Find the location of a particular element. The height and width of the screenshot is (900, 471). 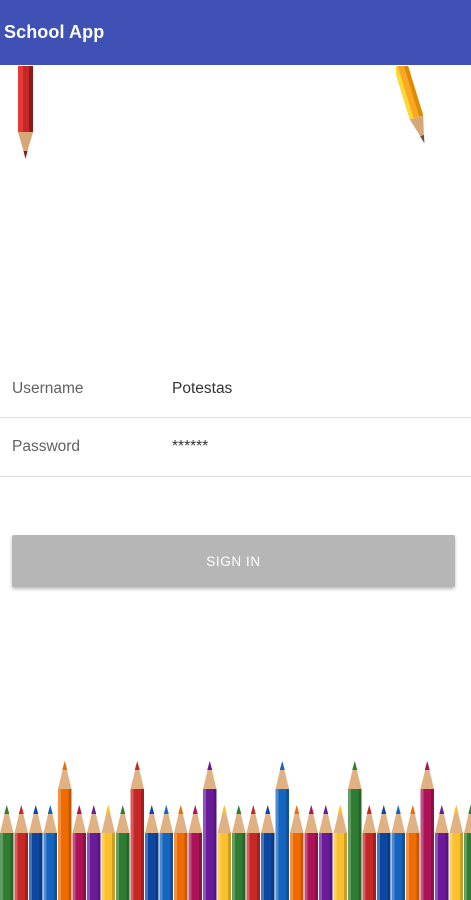

password-row: Password is located at coordinates (235, 447).